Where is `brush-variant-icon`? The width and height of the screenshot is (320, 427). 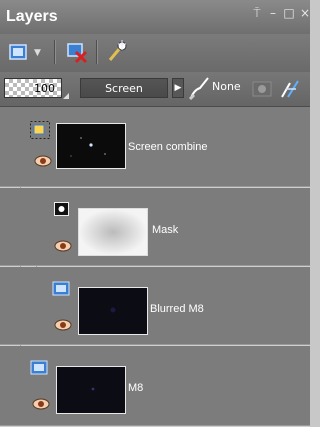
brush-variant-icon is located at coordinates (199, 88).